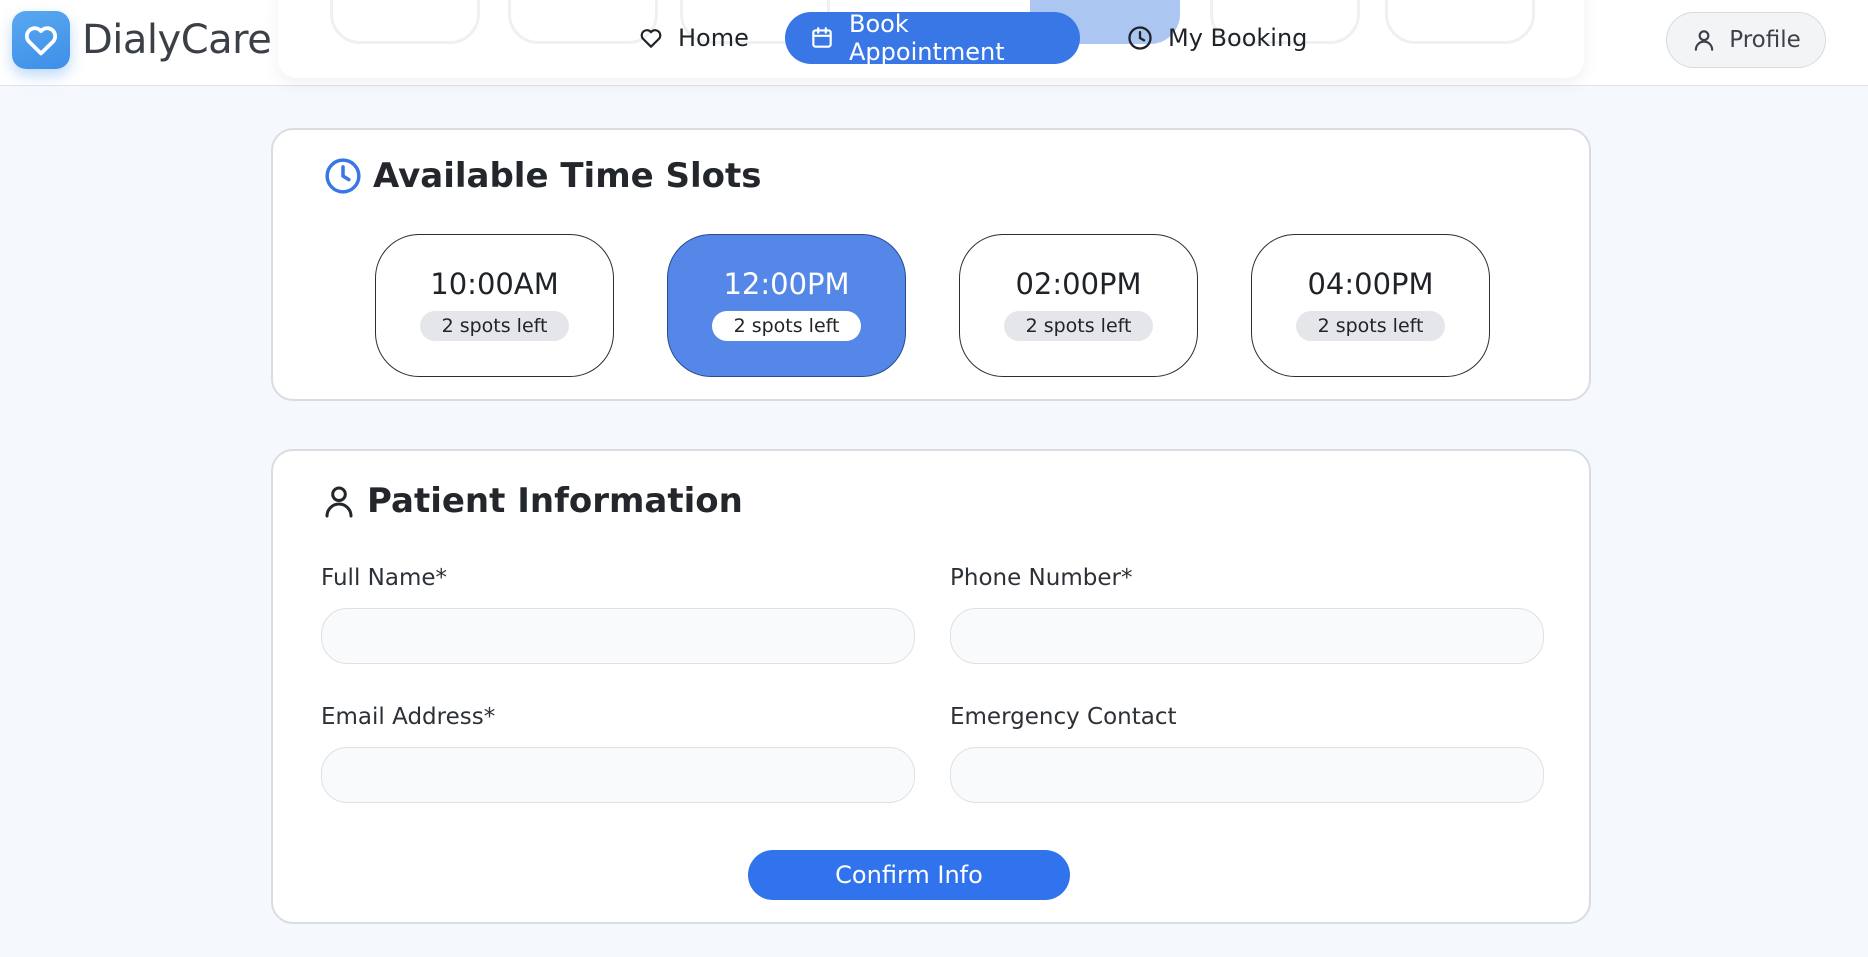 Image resolution: width=1868 pixels, height=957 pixels. What do you see at coordinates (408, 717) in the screenshot?
I see `email-address-label: Email Address*` at bounding box center [408, 717].